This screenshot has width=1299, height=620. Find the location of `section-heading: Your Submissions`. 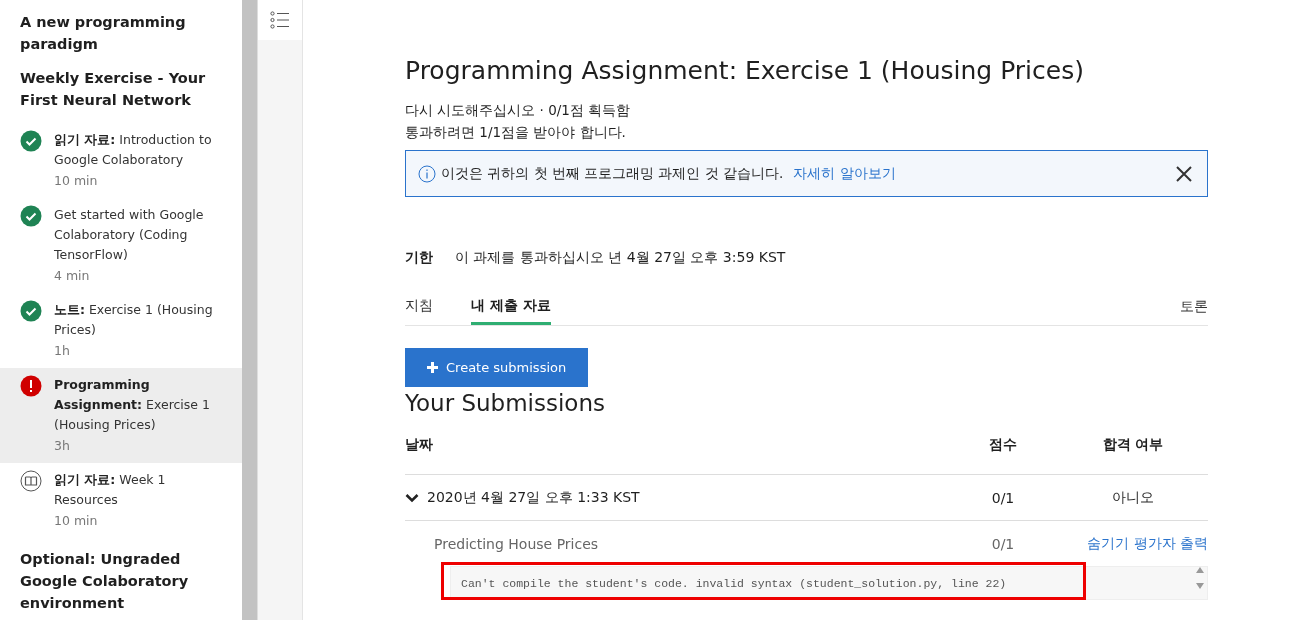

section-heading: Your Submissions is located at coordinates (505, 403).